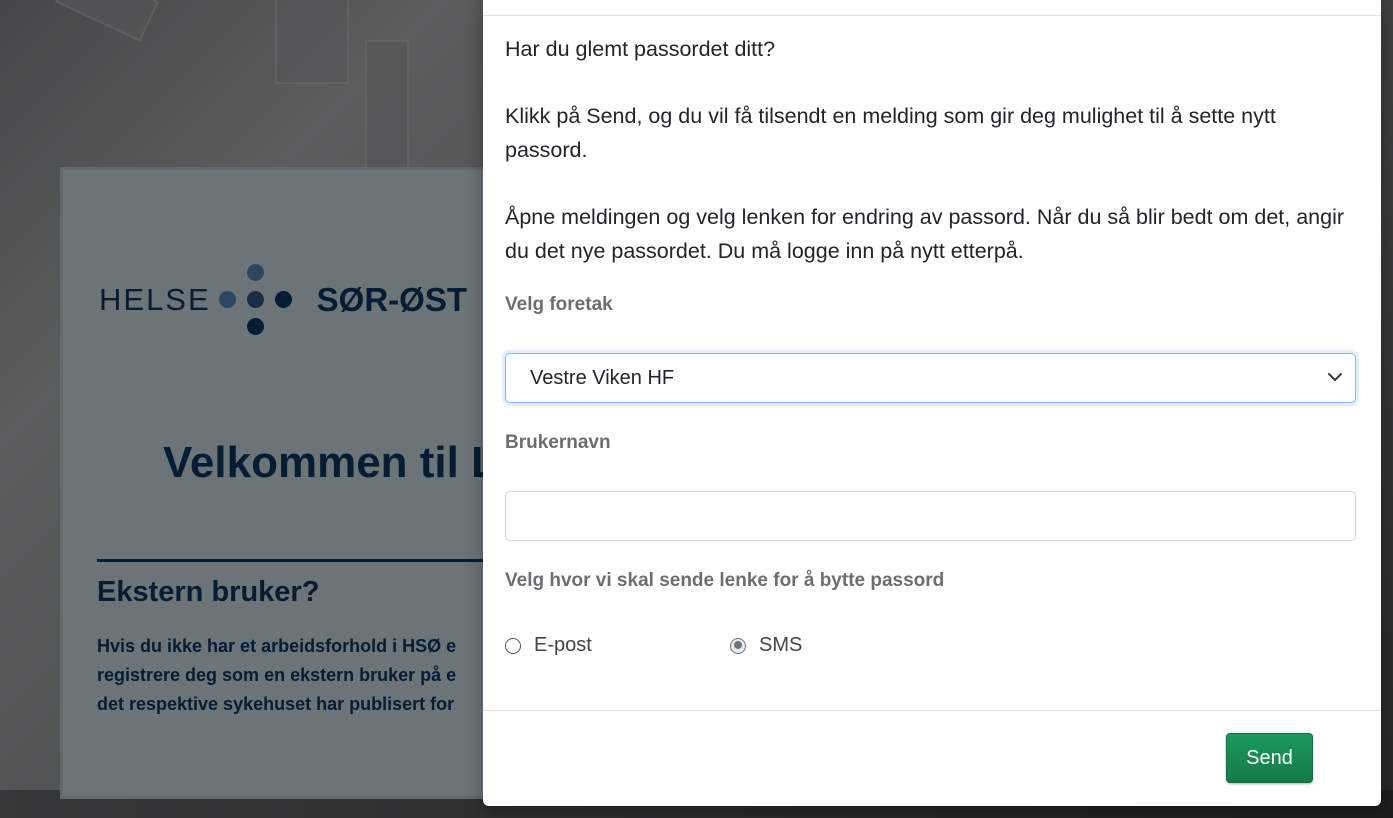 The image size is (1393, 818). Describe the element at coordinates (1335, 377) in the screenshot. I see `chevron-down-icon` at that location.